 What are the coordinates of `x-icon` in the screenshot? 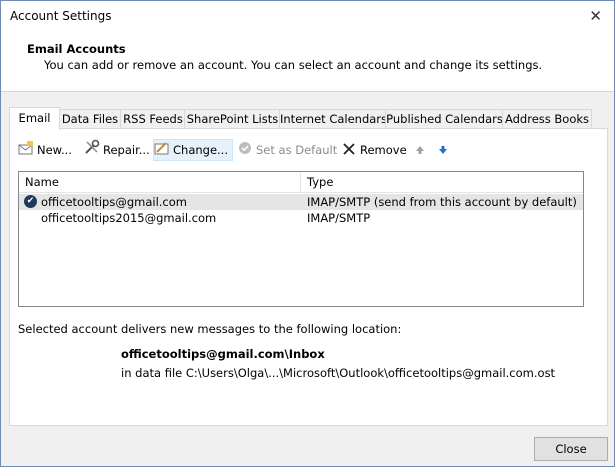 It's located at (349, 151).